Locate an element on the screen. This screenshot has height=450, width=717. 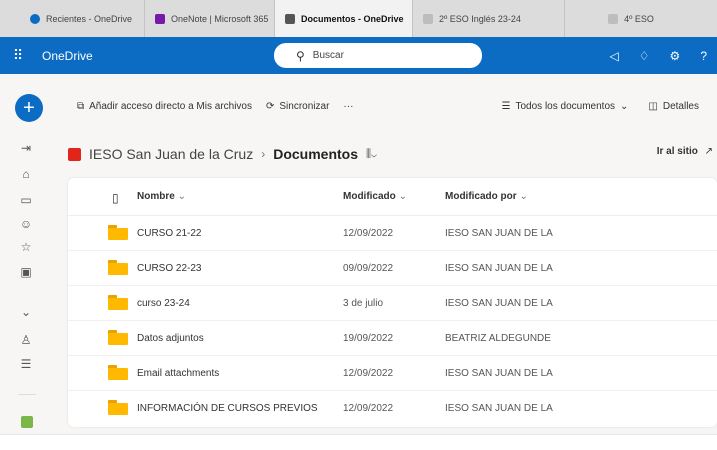
search-placeholder: Buscar is located at coordinates (328, 55).